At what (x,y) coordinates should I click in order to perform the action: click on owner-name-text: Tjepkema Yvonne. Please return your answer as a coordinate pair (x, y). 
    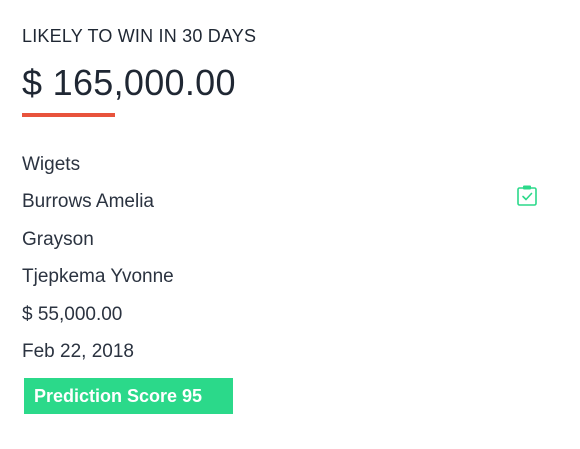
    Looking at the image, I should click on (98, 277).